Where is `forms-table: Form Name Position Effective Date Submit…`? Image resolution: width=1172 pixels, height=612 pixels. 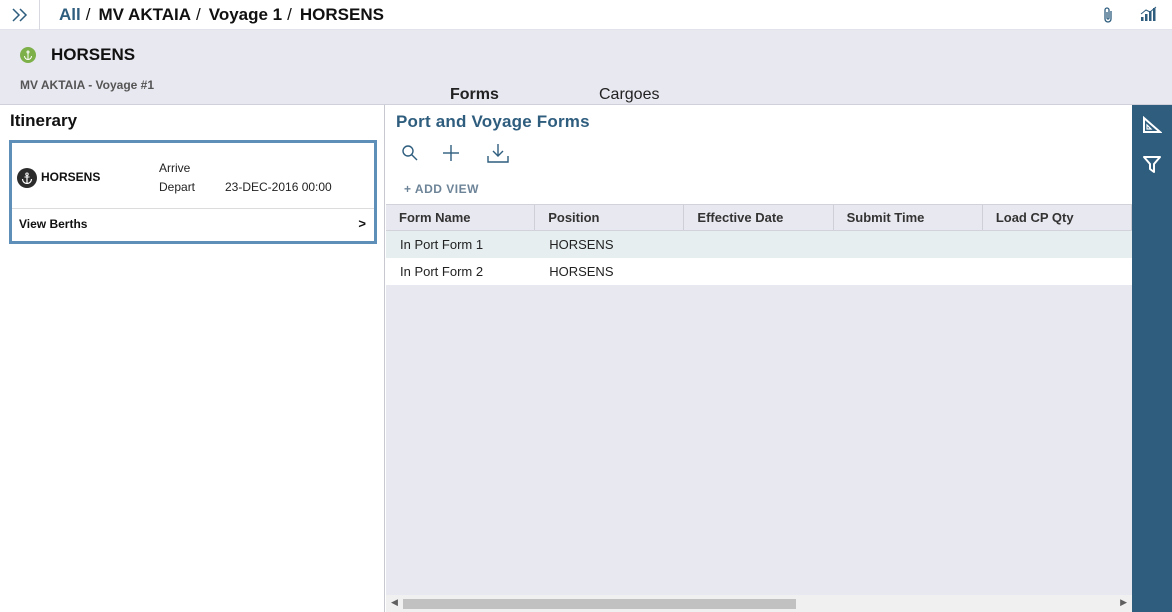 forms-table: Form Name Position Effective Date Submit… is located at coordinates (759, 244).